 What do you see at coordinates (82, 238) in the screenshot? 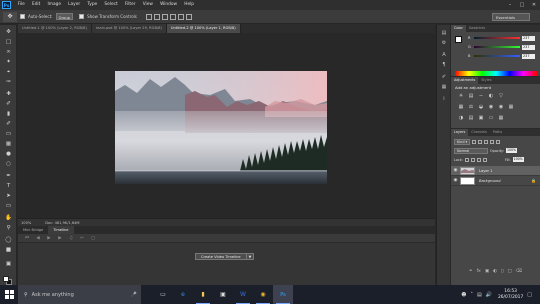
I see `split-icon: ✂` at bounding box center [82, 238].